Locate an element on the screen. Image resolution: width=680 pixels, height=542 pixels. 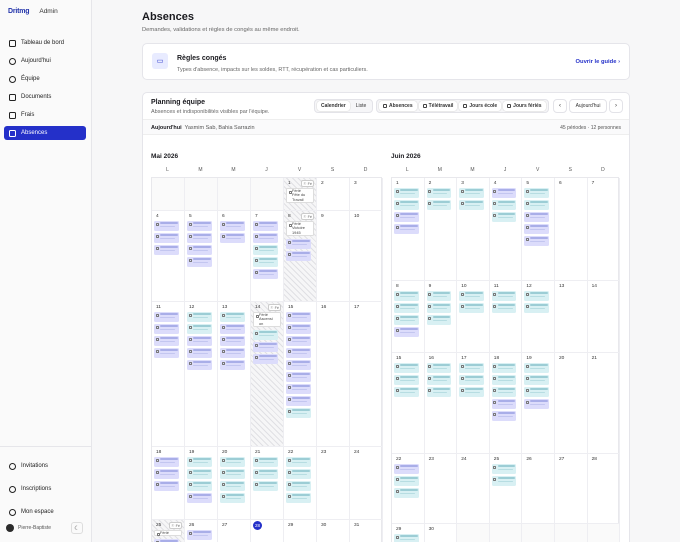
sidebar-item-expenses: Frais is located at coordinates (45, 115).